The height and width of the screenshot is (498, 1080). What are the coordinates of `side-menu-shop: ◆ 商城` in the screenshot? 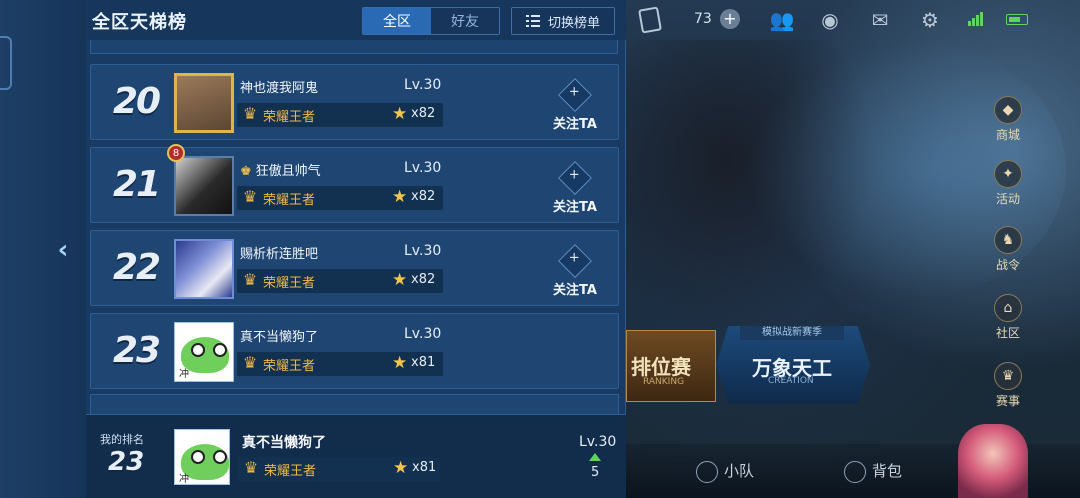 It's located at (1008, 119).